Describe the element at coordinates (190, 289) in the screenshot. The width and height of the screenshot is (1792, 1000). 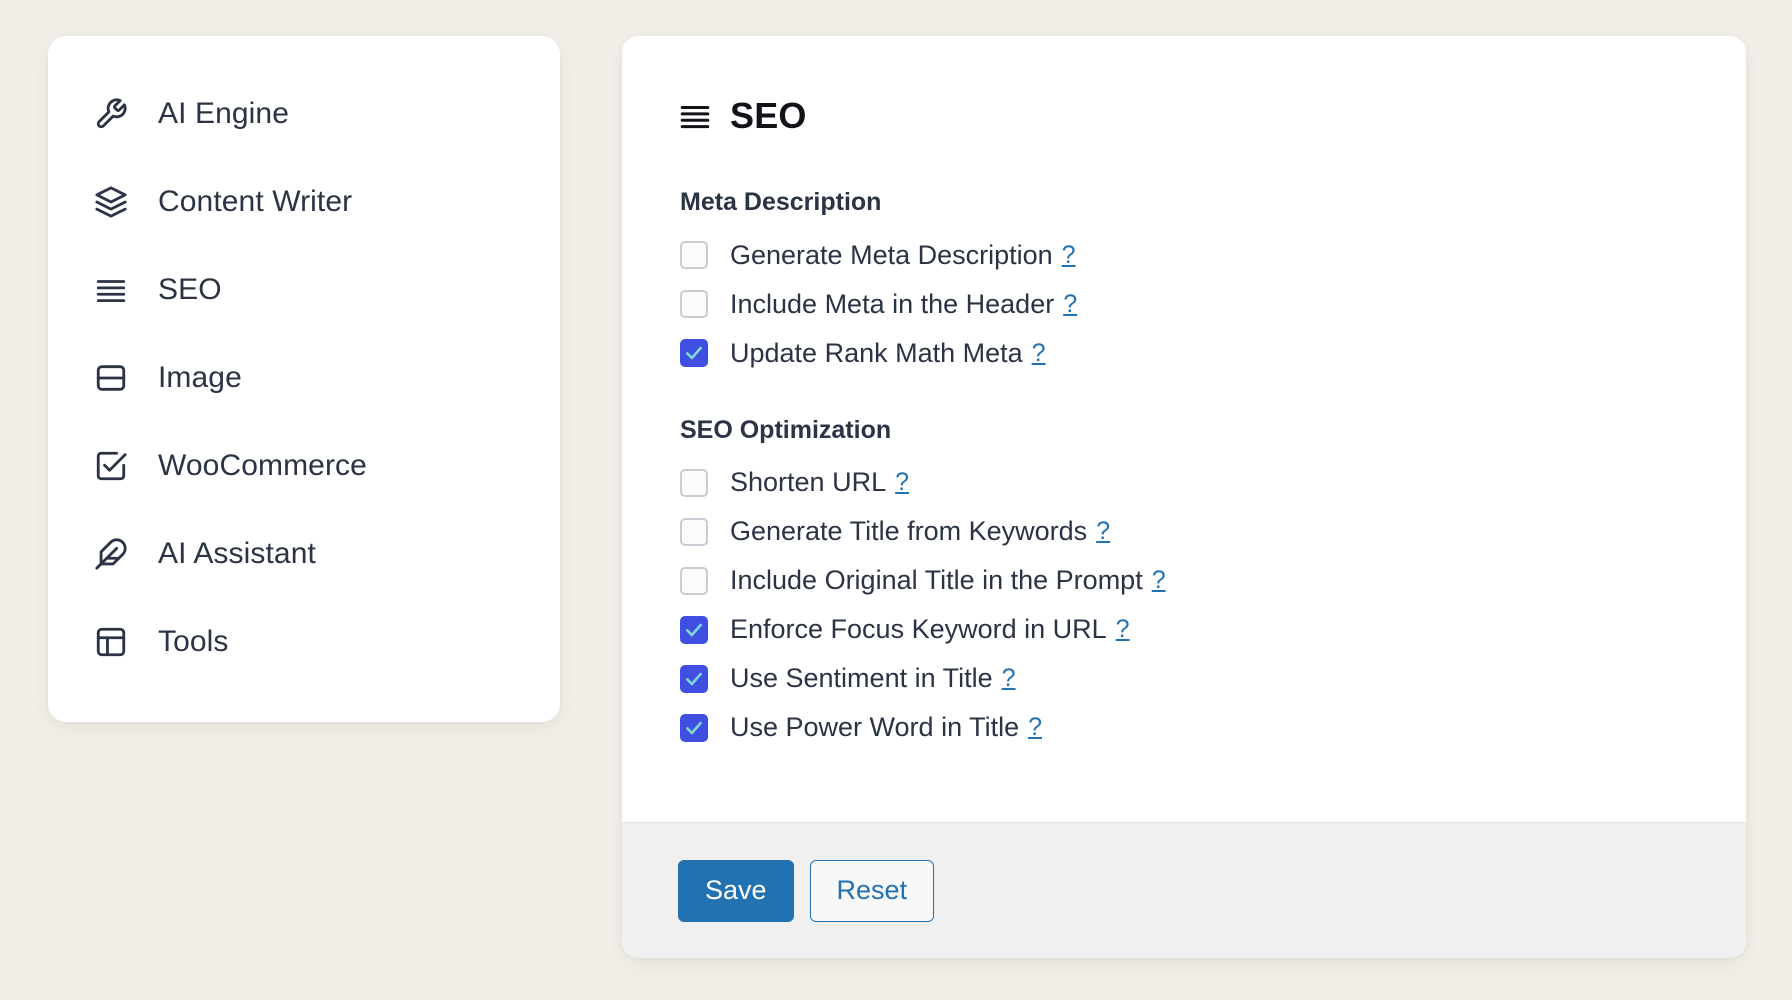
I see `sidebar-item-label: SEO` at that location.